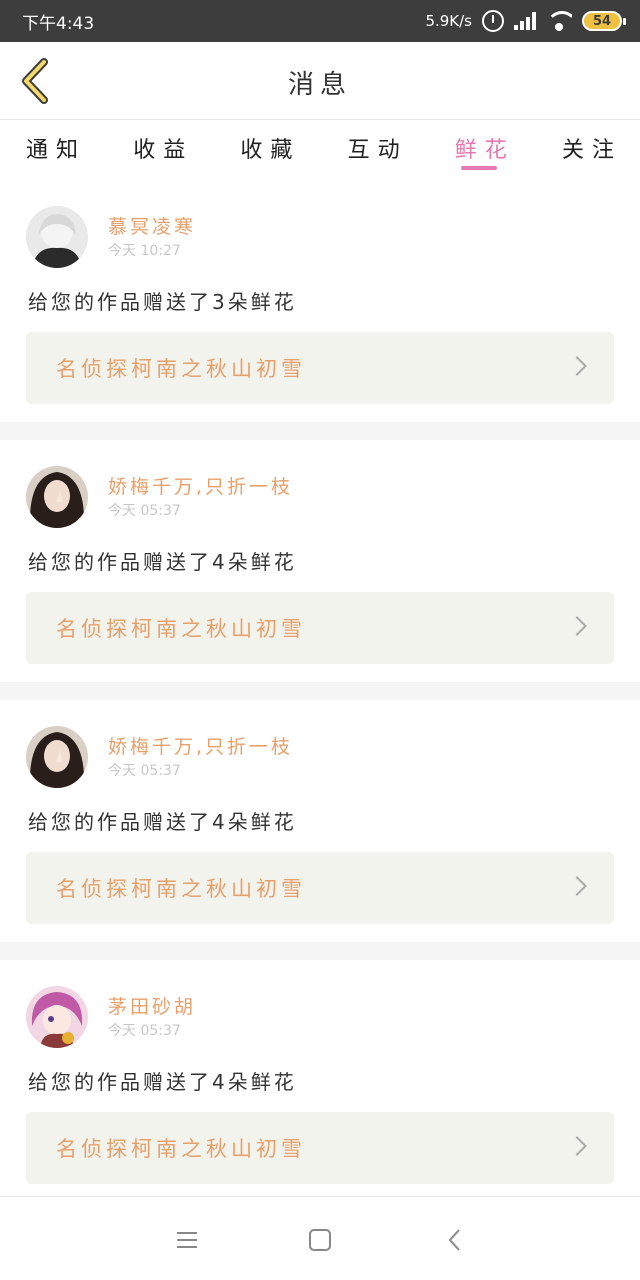 Image resolution: width=640 pixels, height=1280 pixels. What do you see at coordinates (559, 21) in the screenshot?
I see `wifi-icon` at bounding box center [559, 21].